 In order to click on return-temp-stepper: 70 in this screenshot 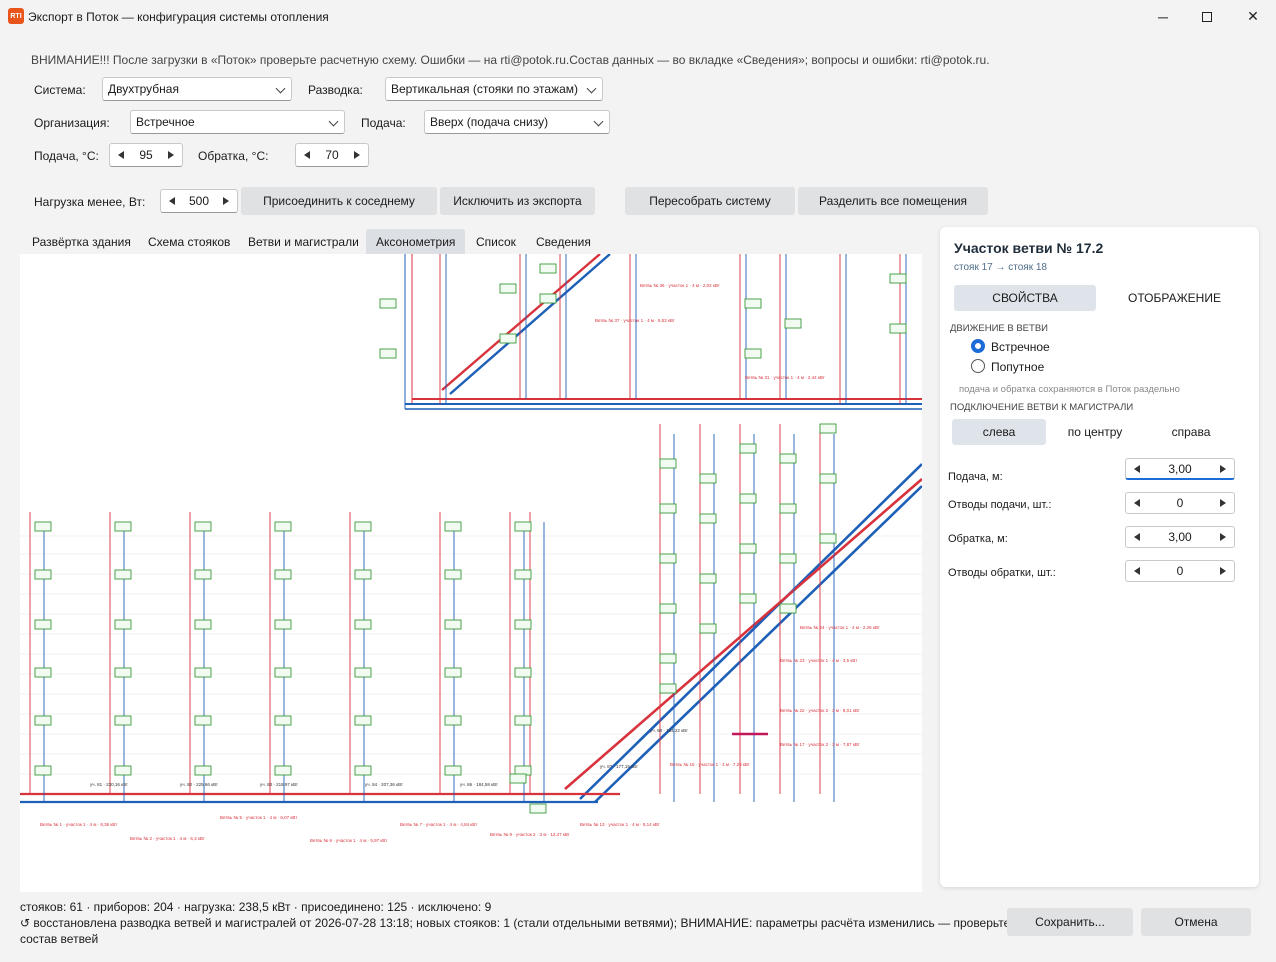, I will do `click(332, 155)`.